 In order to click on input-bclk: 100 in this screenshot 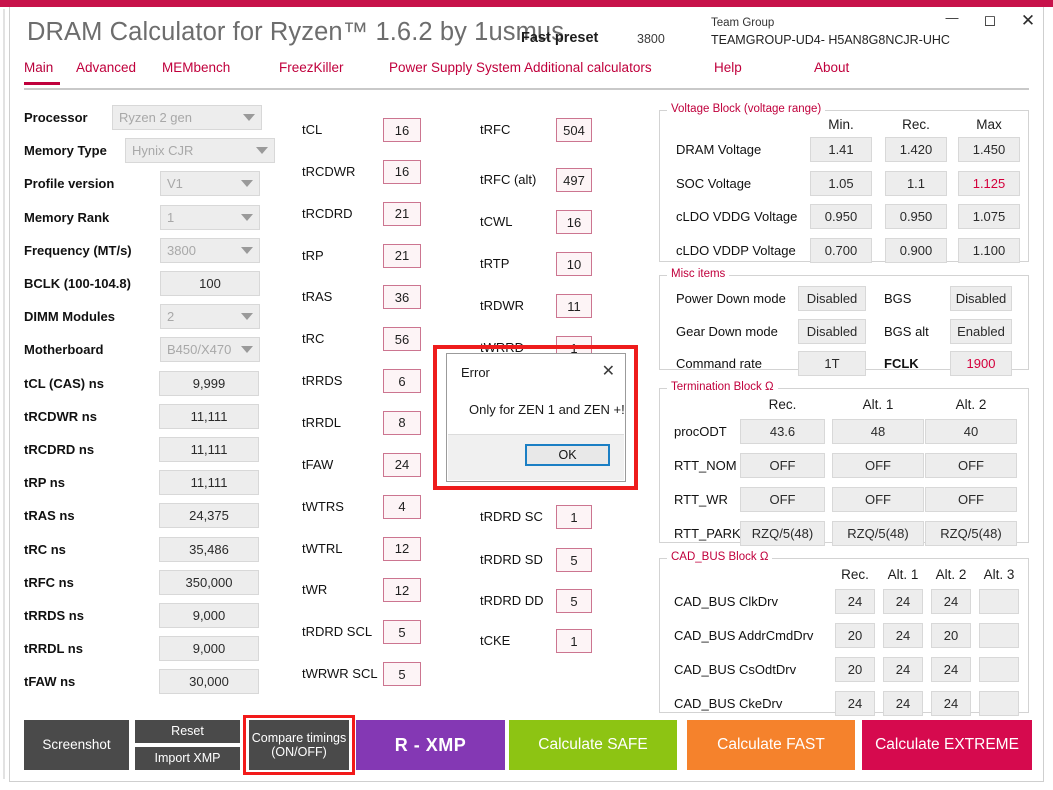, I will do `click(210, 283)`.